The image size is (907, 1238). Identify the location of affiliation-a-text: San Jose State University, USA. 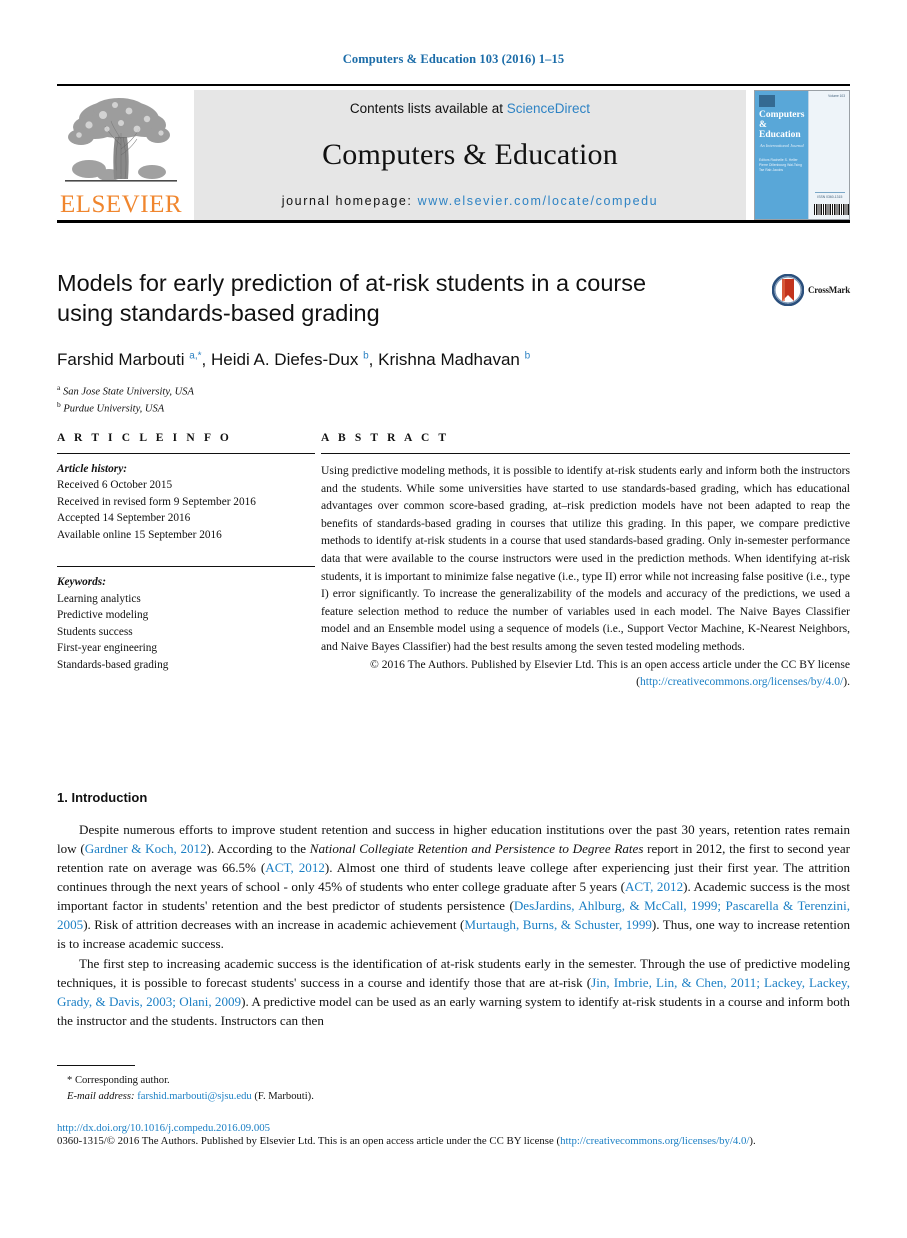
(128, 392).